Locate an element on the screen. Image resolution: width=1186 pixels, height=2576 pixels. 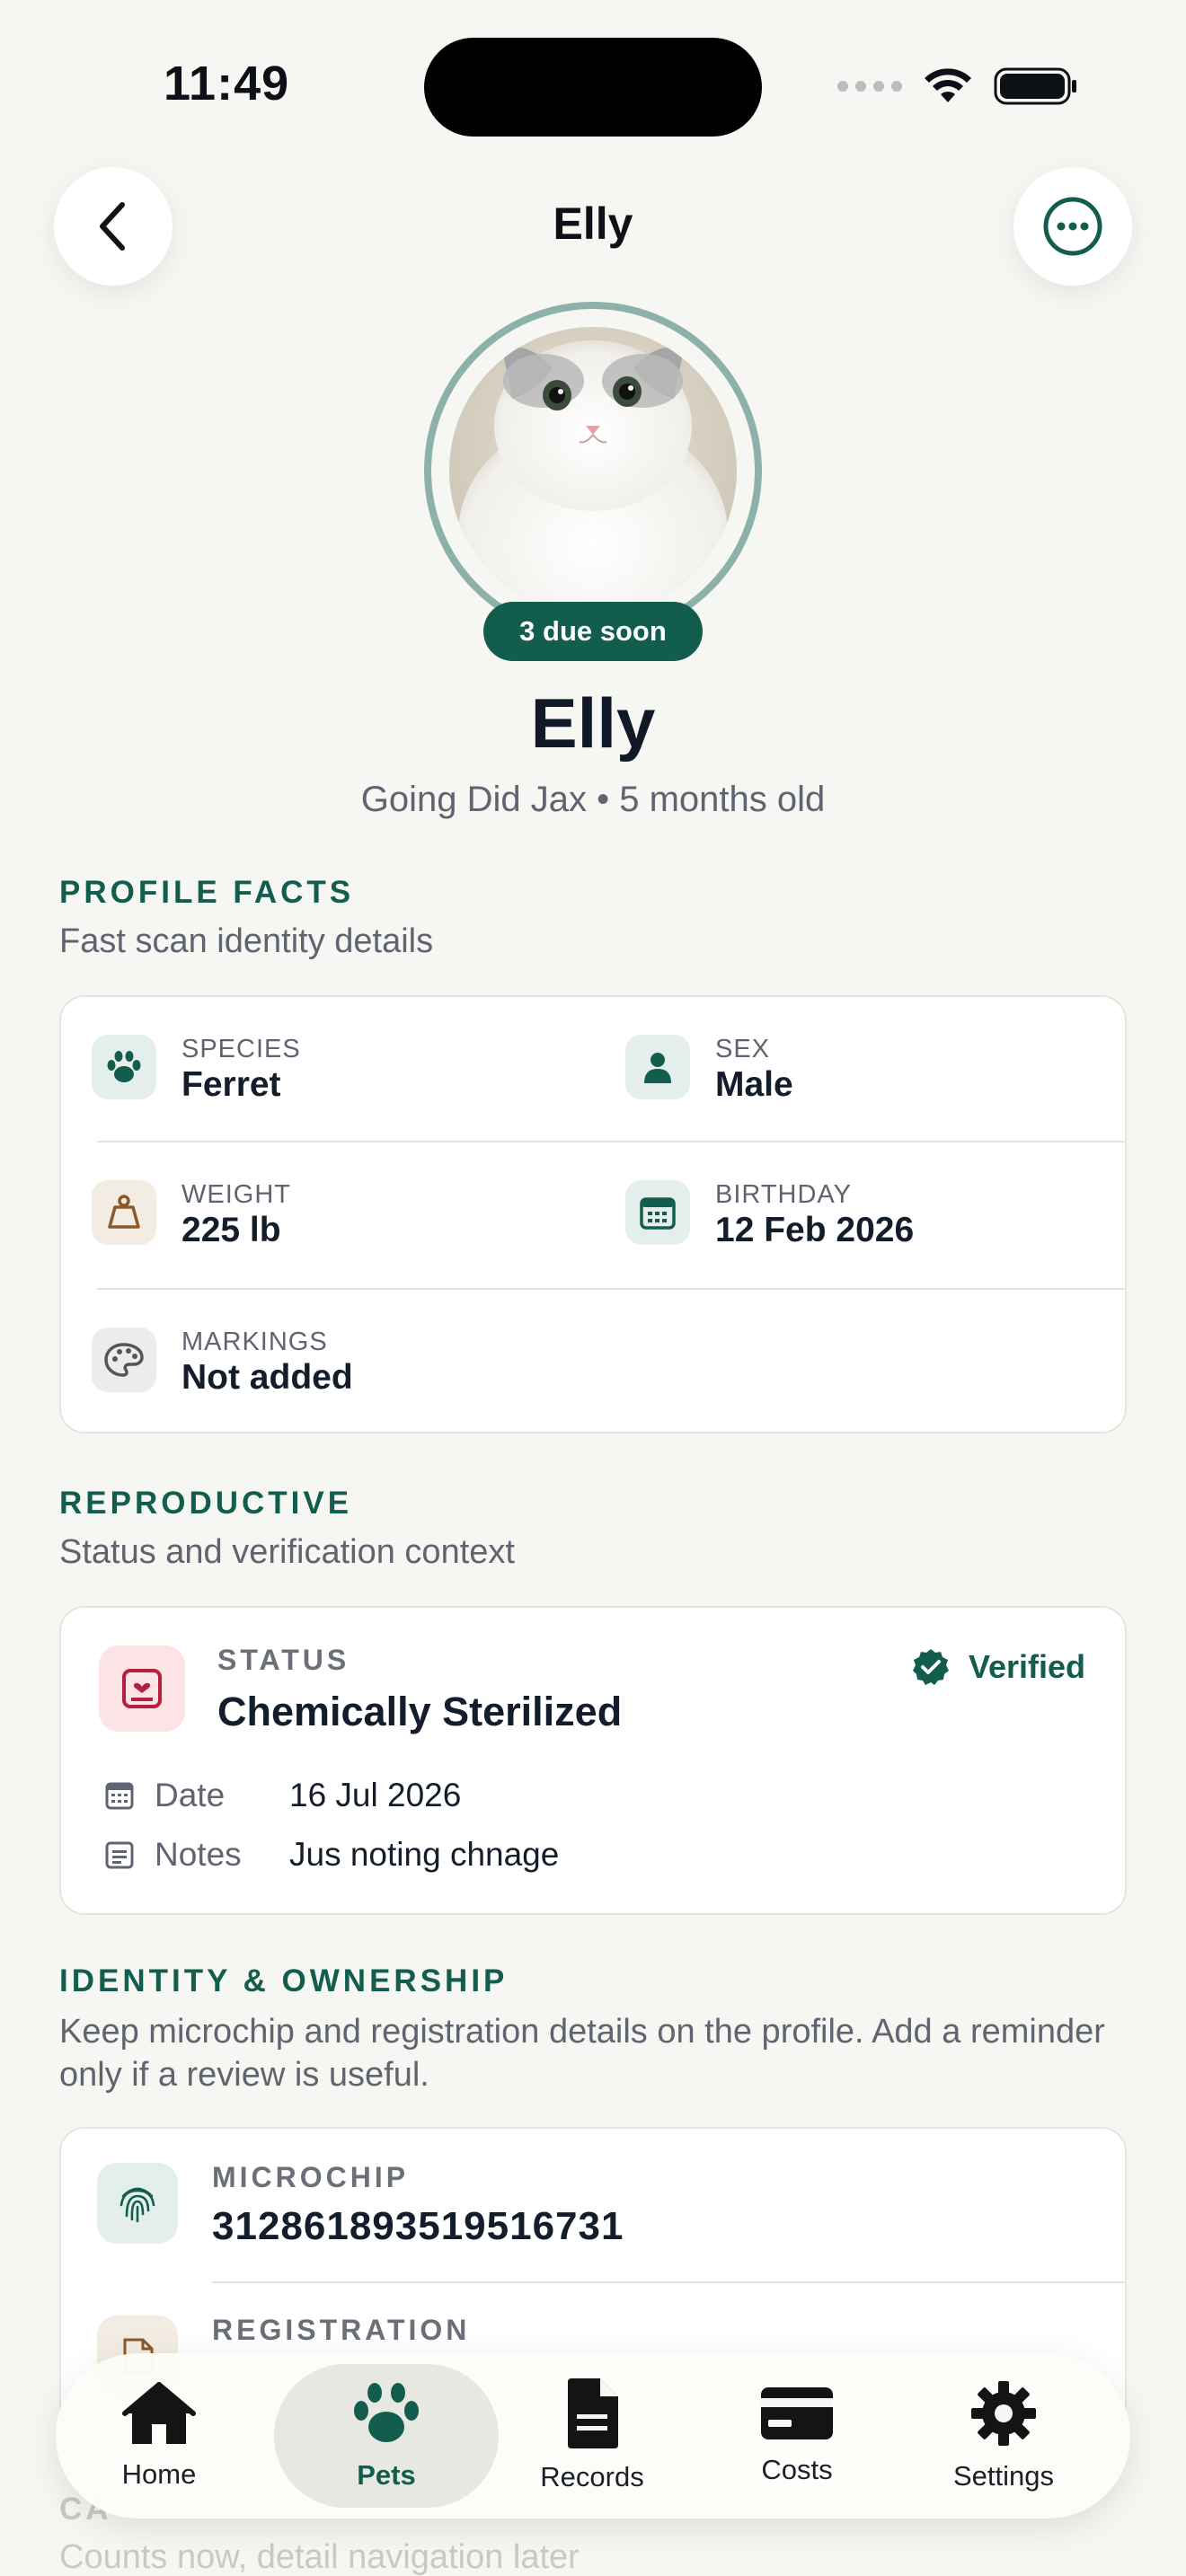
tab-bar: Home Pets Records Costs Settings is located at coordinates (593, 2436).